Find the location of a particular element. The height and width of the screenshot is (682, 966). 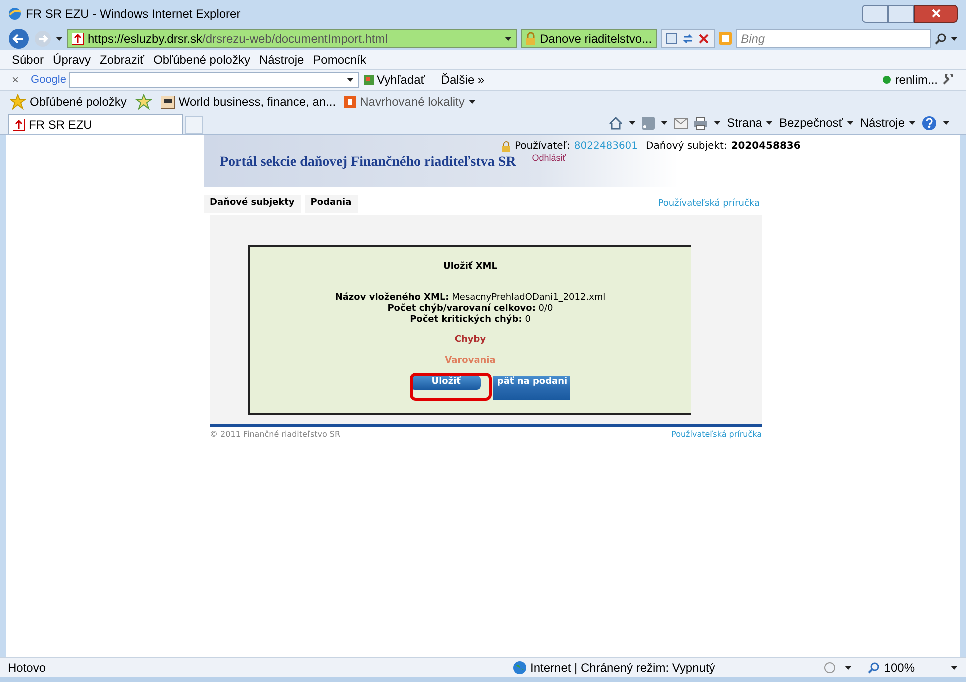

refresh-icon is located at coordinates (688, 38).